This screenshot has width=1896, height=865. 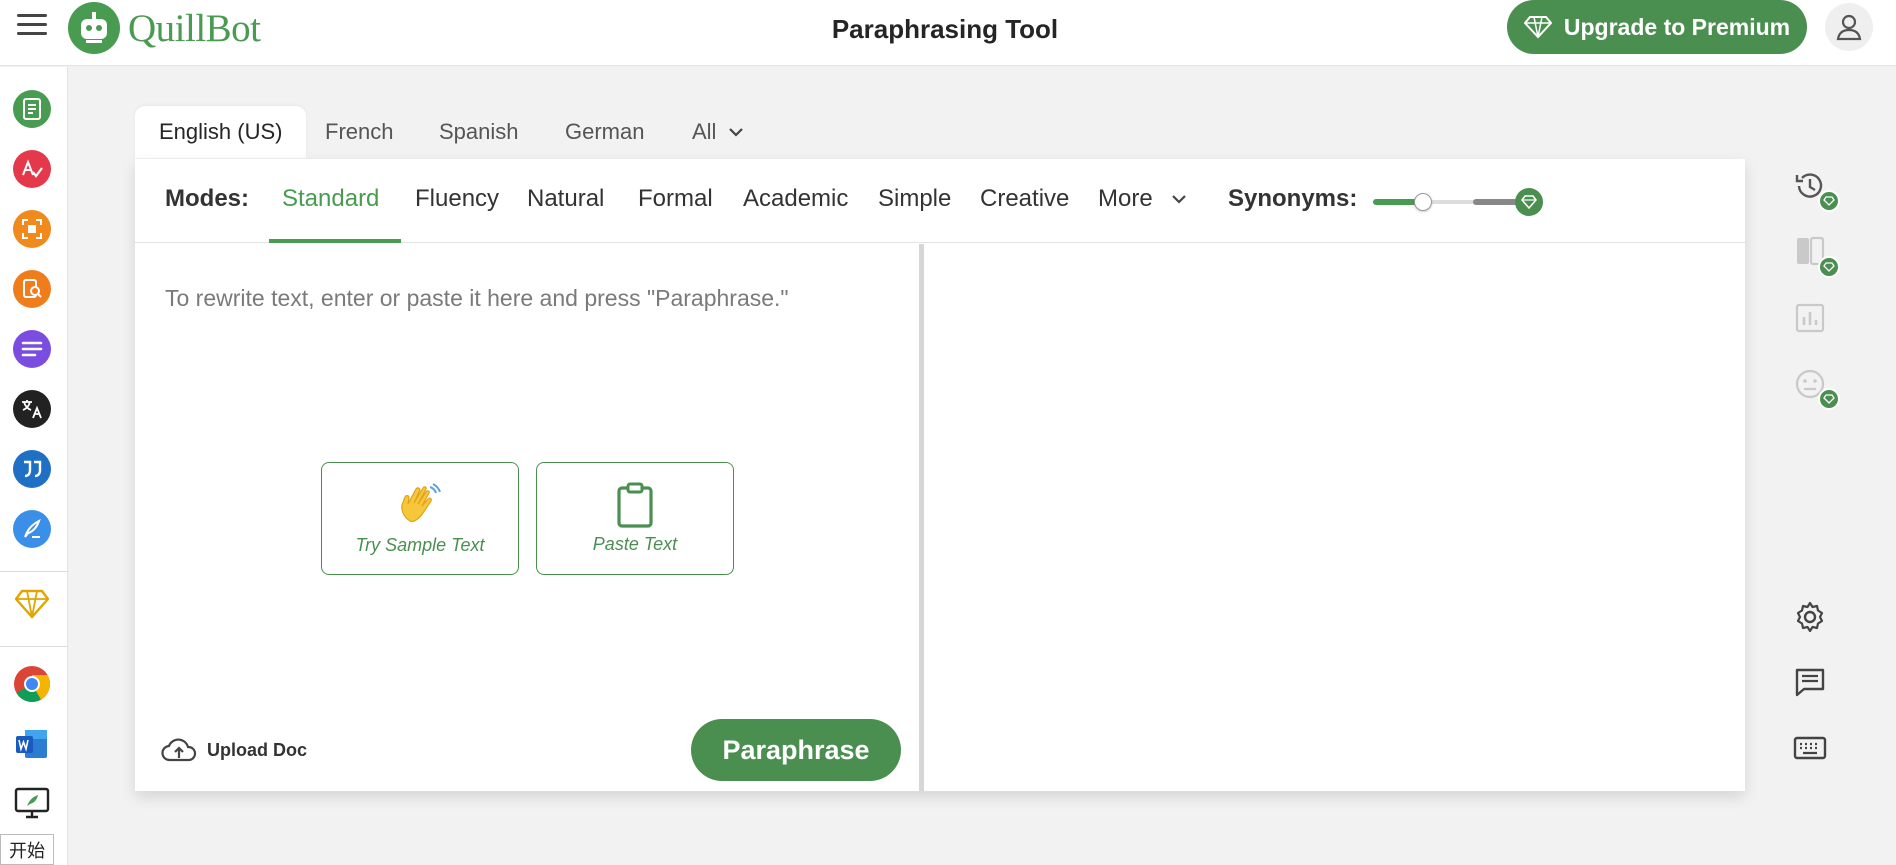 I want to click on try-sample-label: Try Sample Text, so click(x=419, y=545).